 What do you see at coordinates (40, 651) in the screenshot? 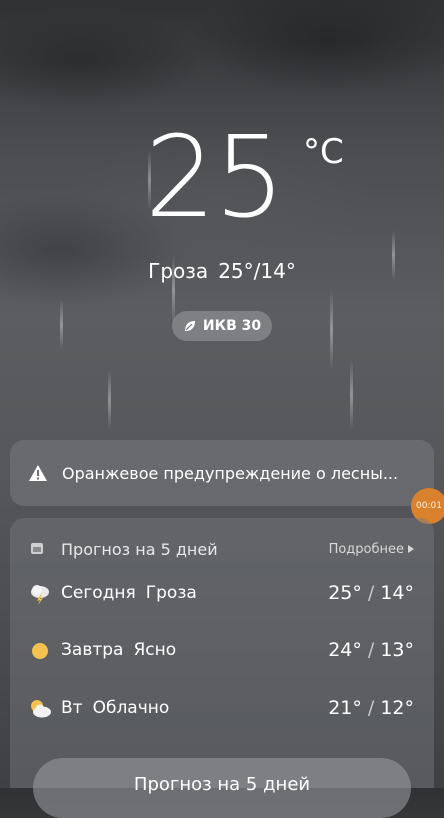
I see `sun-icon` at bounding box center [40, 651].